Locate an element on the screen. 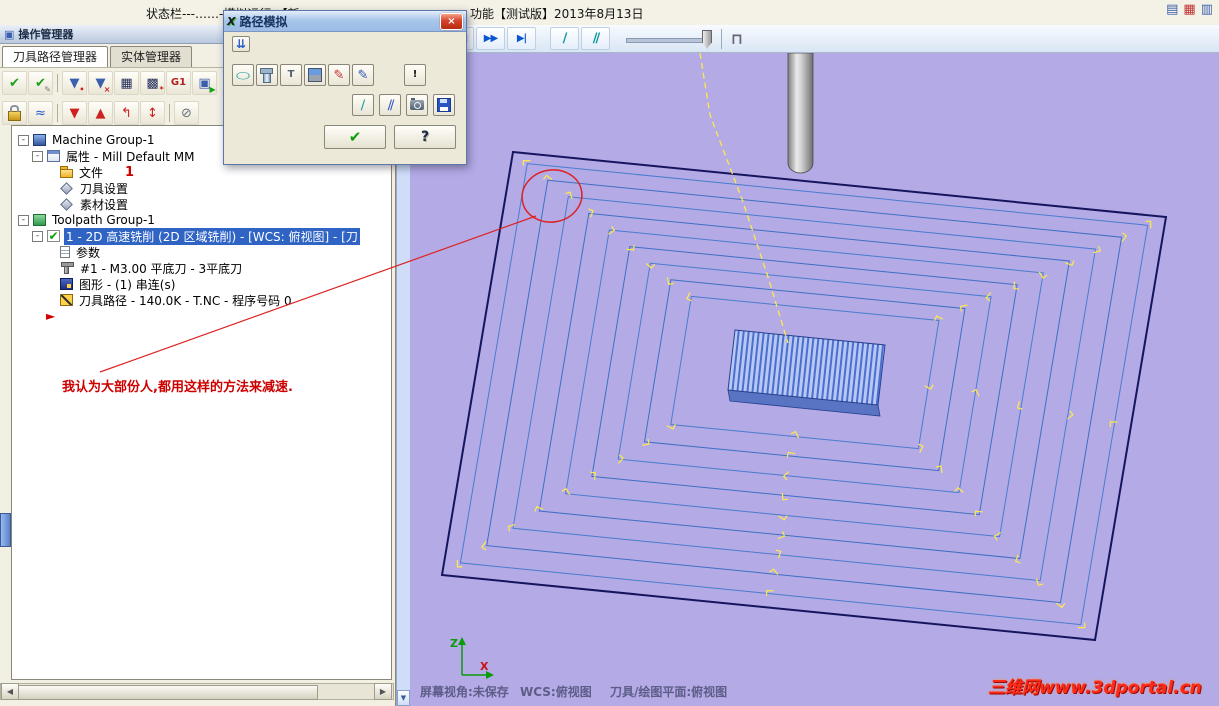 This screenshot has height=706, width=1219. draw-mode-button: ✎ is located at coordinates (363, 75).